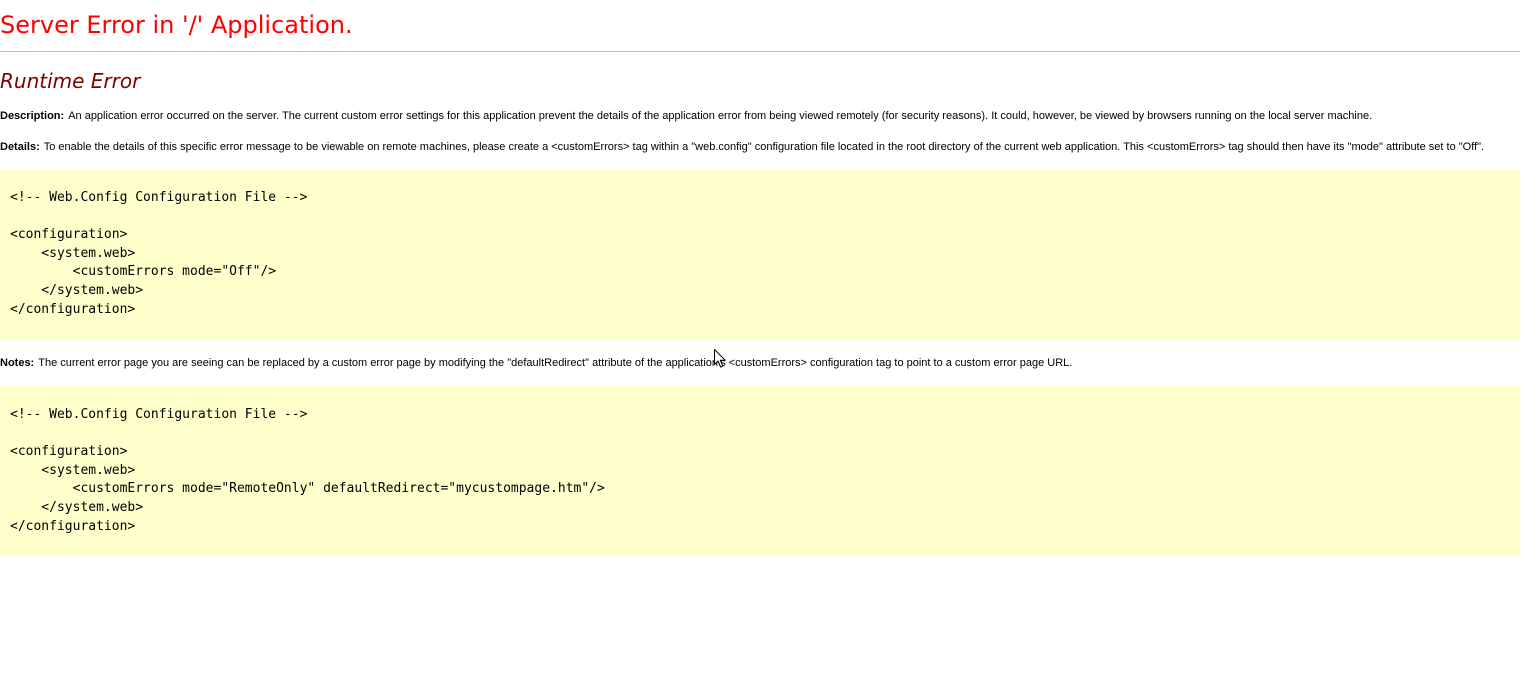 The width and height of the screenshot is (1524, 700). I want to click on mouse-pointer-icon, so click(720, 358).